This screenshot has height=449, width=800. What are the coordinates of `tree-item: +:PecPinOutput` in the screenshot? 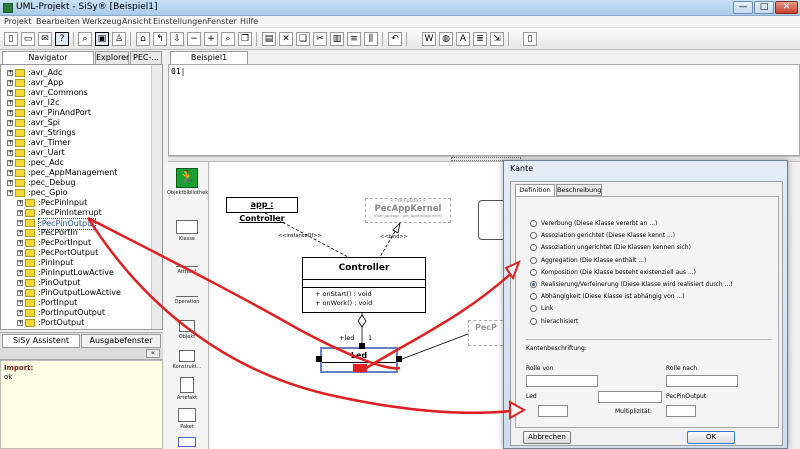 It's located at (76, 224).